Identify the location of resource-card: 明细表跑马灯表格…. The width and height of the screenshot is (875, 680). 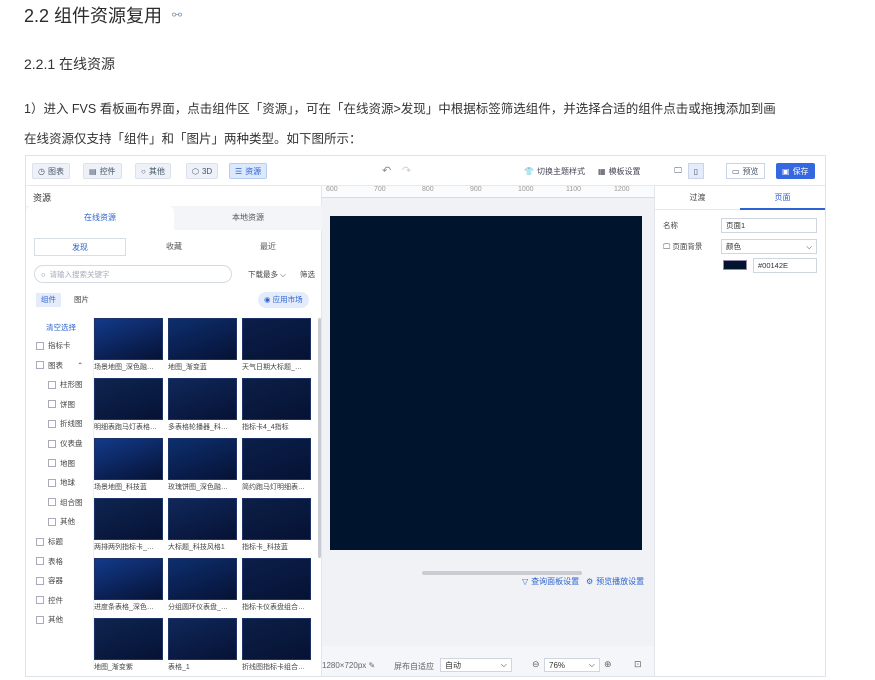
(128, 405).